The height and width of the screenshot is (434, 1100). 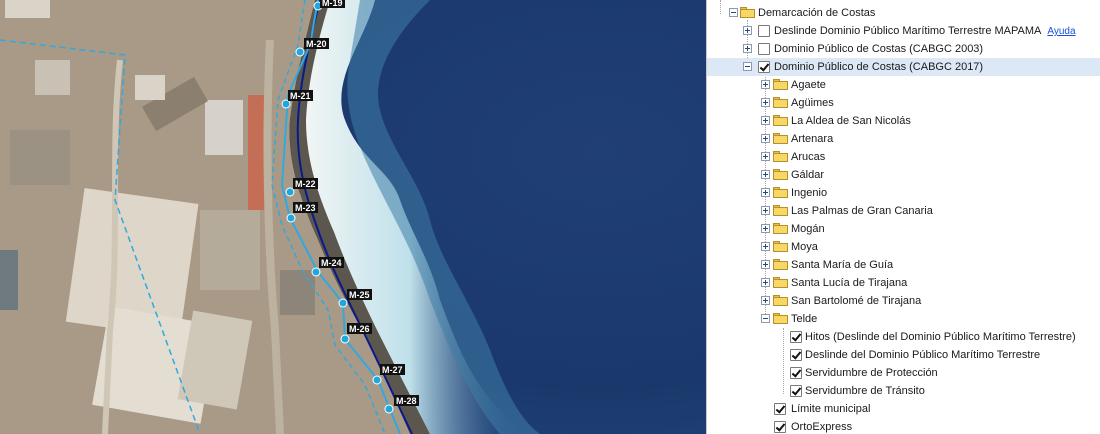 I want to click on tree-node-label: Agaete, so click(x=808, y=85).